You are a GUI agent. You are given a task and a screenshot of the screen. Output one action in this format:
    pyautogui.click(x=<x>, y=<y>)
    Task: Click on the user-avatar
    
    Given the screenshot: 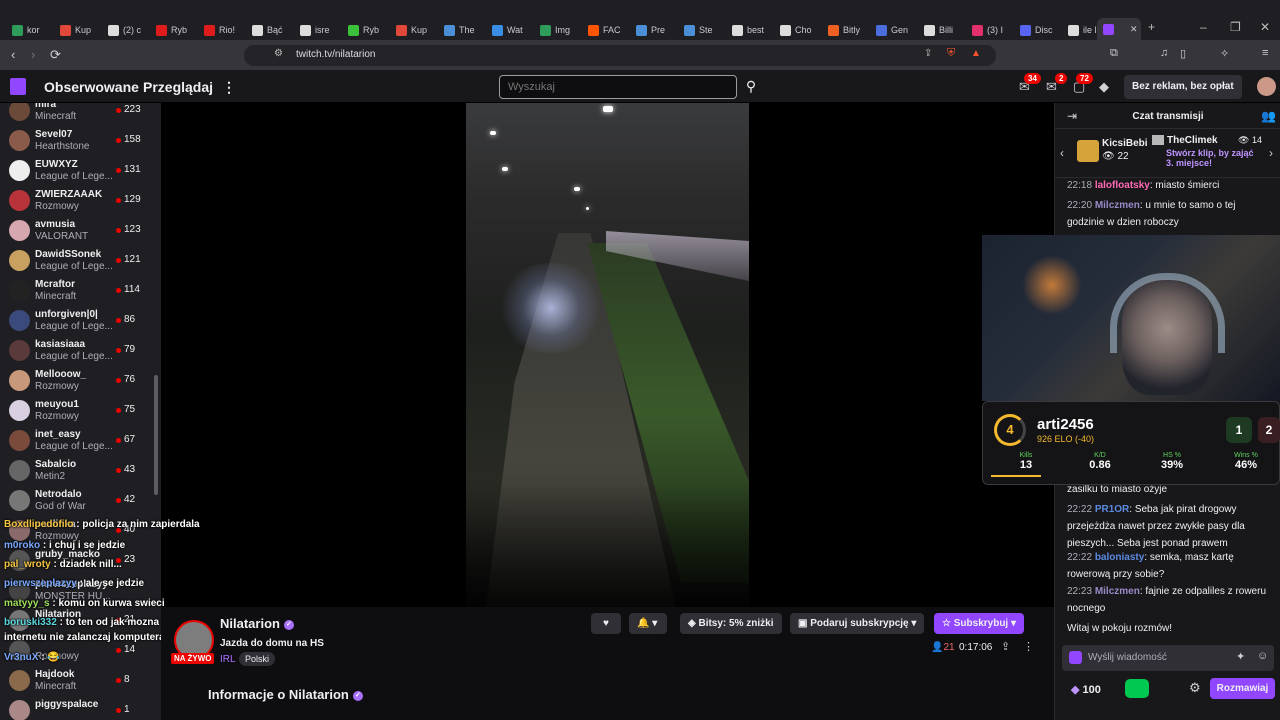 What is the action you would take?
    pyautogui.click(x=1266, y=86)
    